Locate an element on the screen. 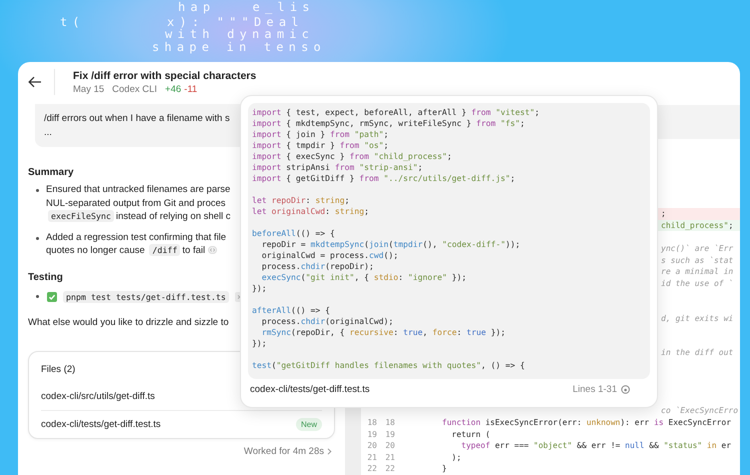  background-code-text: hap e_lis is located at coordinates (246, 7).